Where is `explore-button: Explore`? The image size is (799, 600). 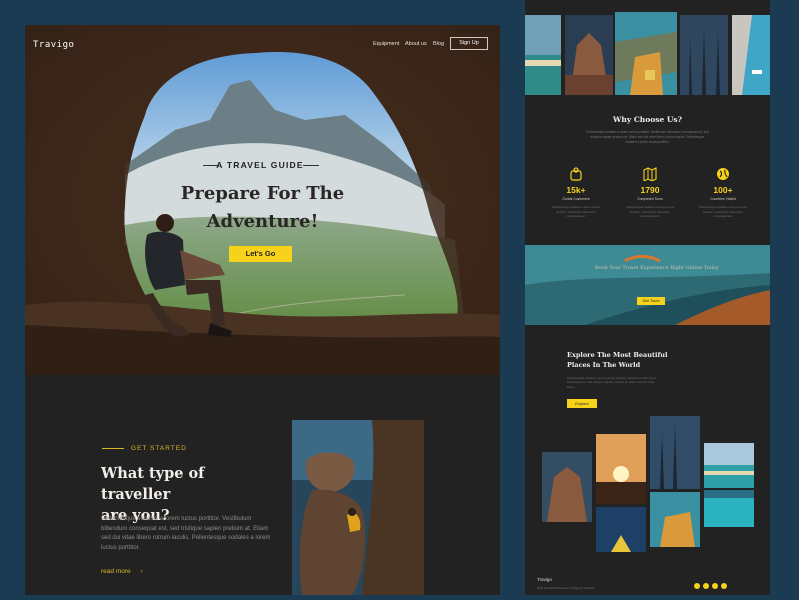 explore-button: Explore is located at coordinates (582, 403).